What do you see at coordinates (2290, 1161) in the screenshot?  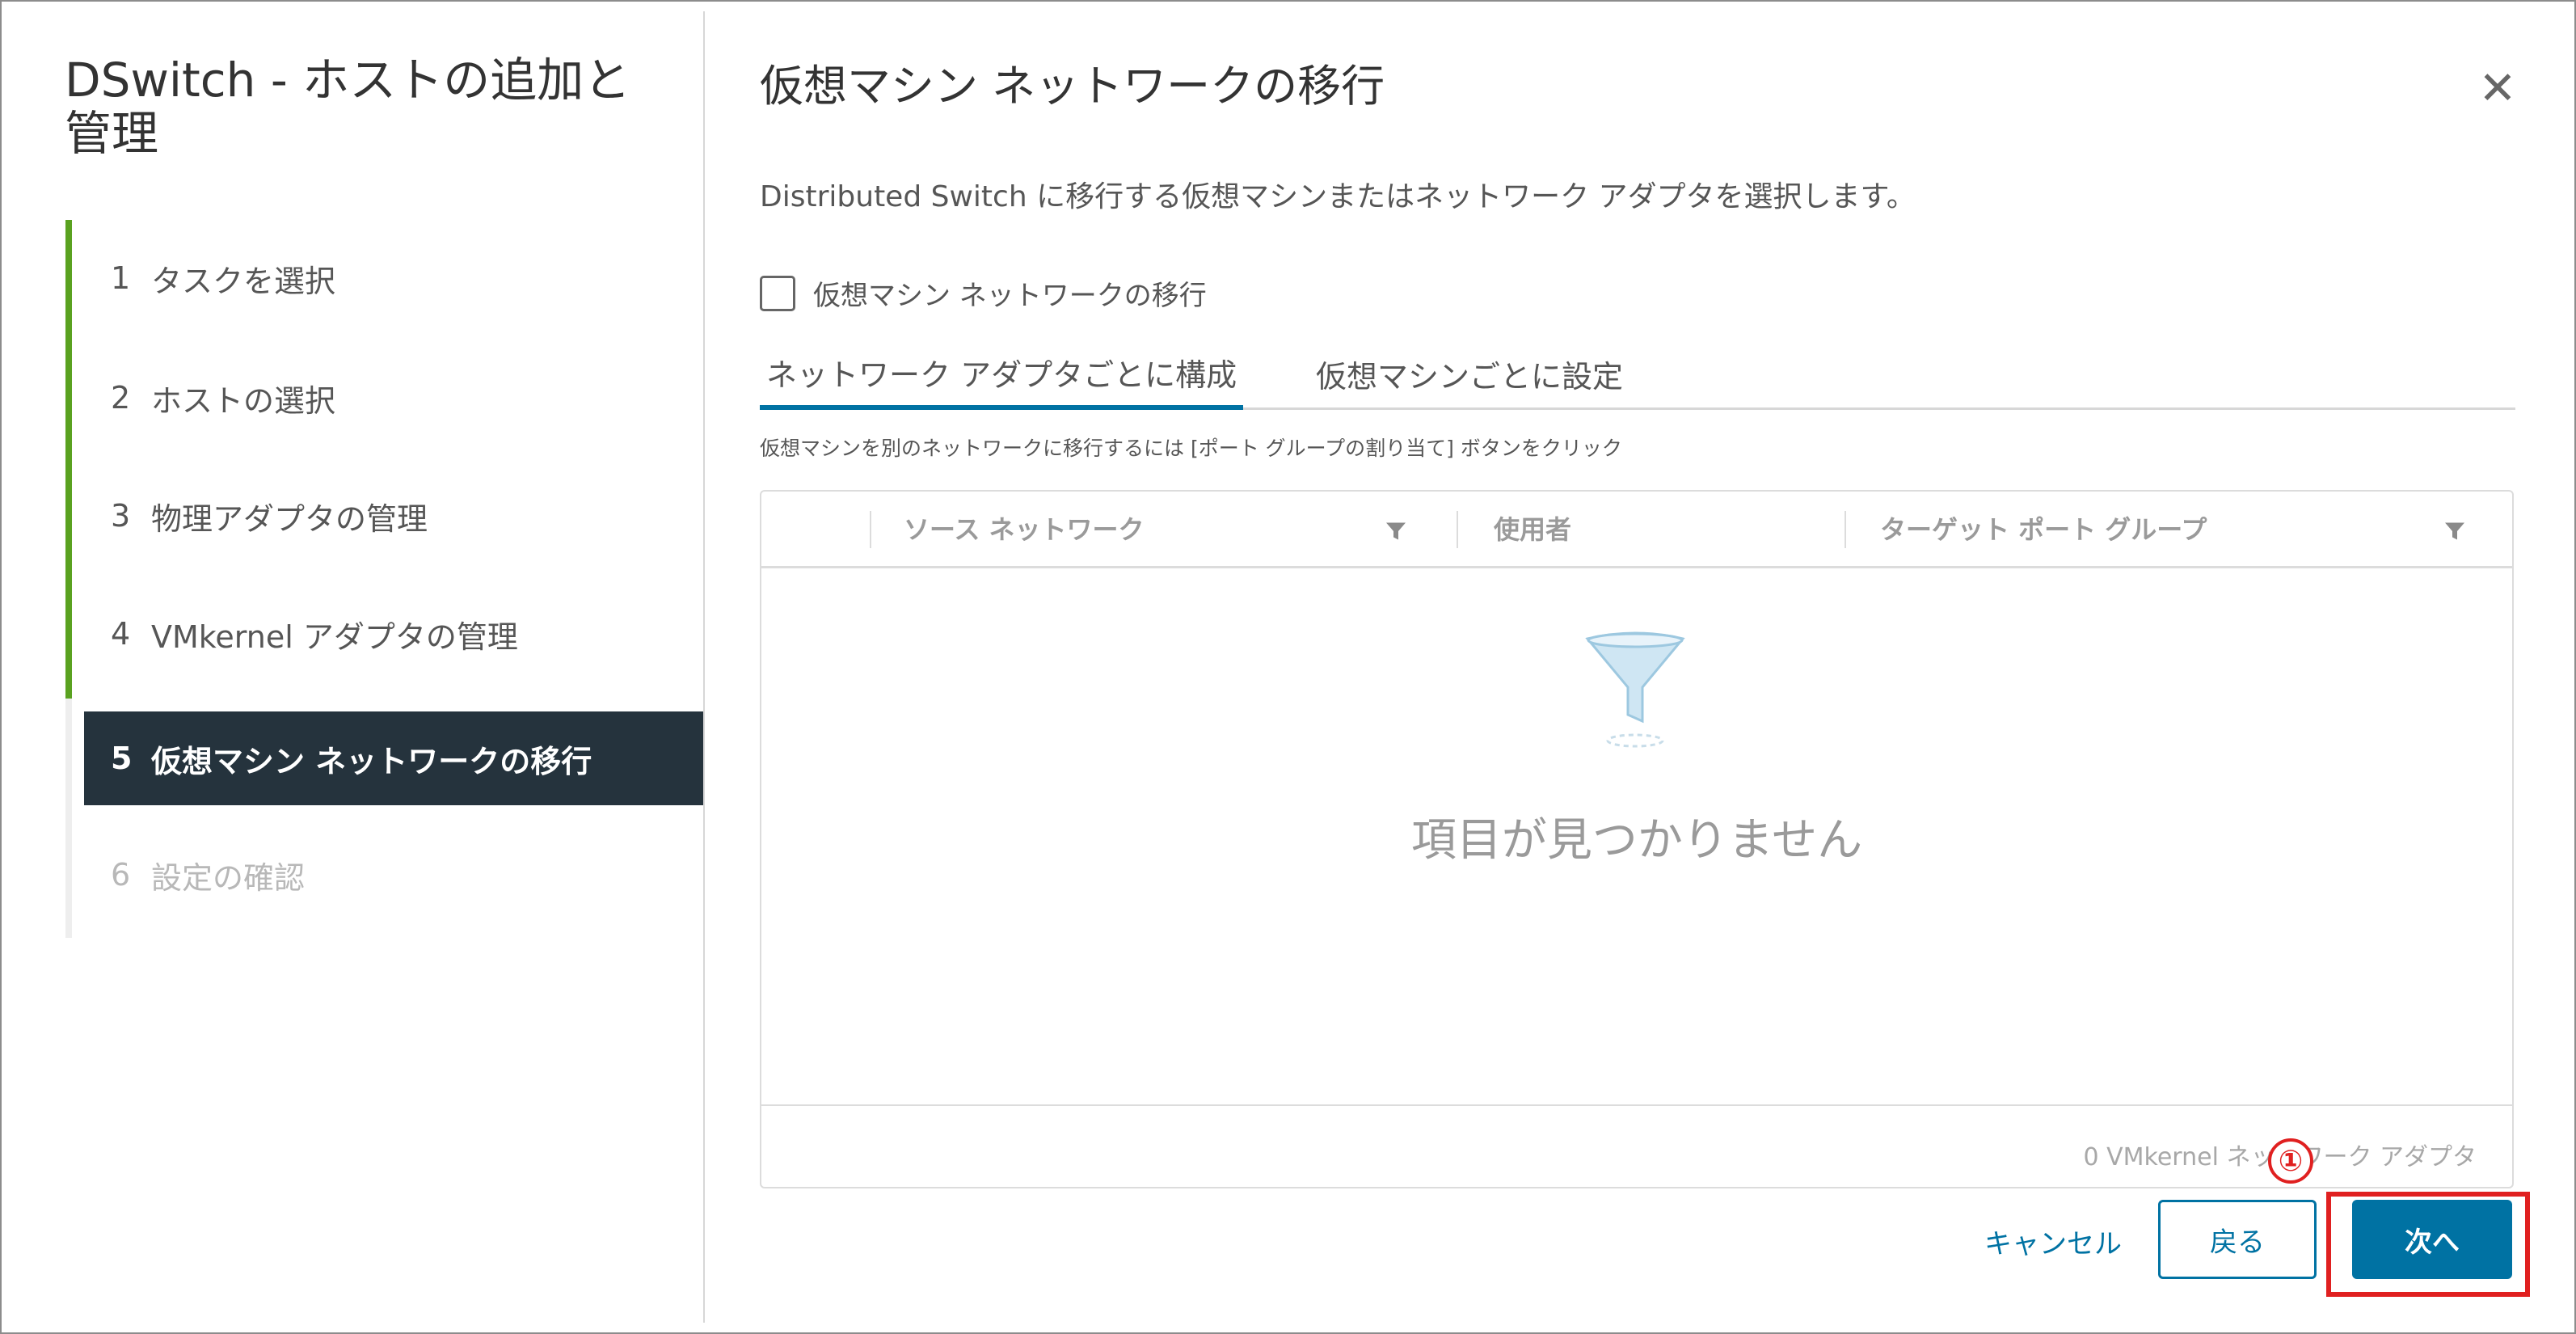 I see `callout-marker: ①` at bounding box center [2290, 1161].